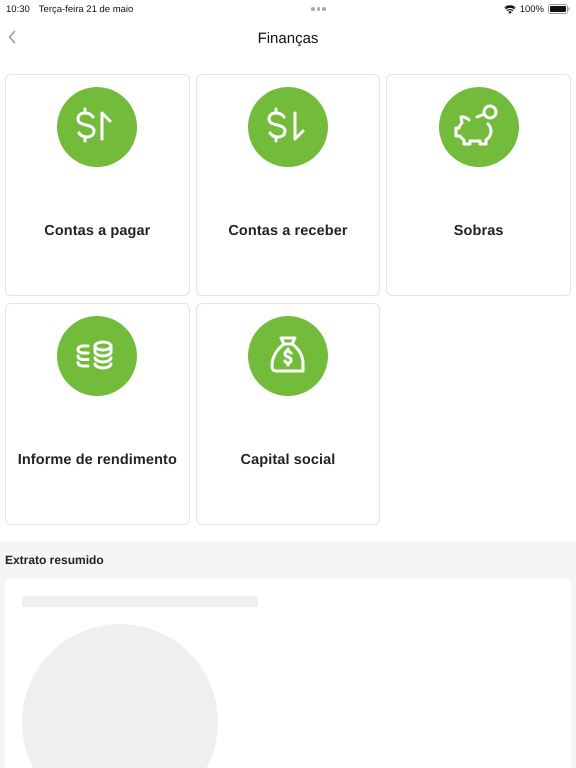  What do you see at coordinates (288, 356) in the screenshot?
I see `bag-icon` at bounding box center [288, 356].